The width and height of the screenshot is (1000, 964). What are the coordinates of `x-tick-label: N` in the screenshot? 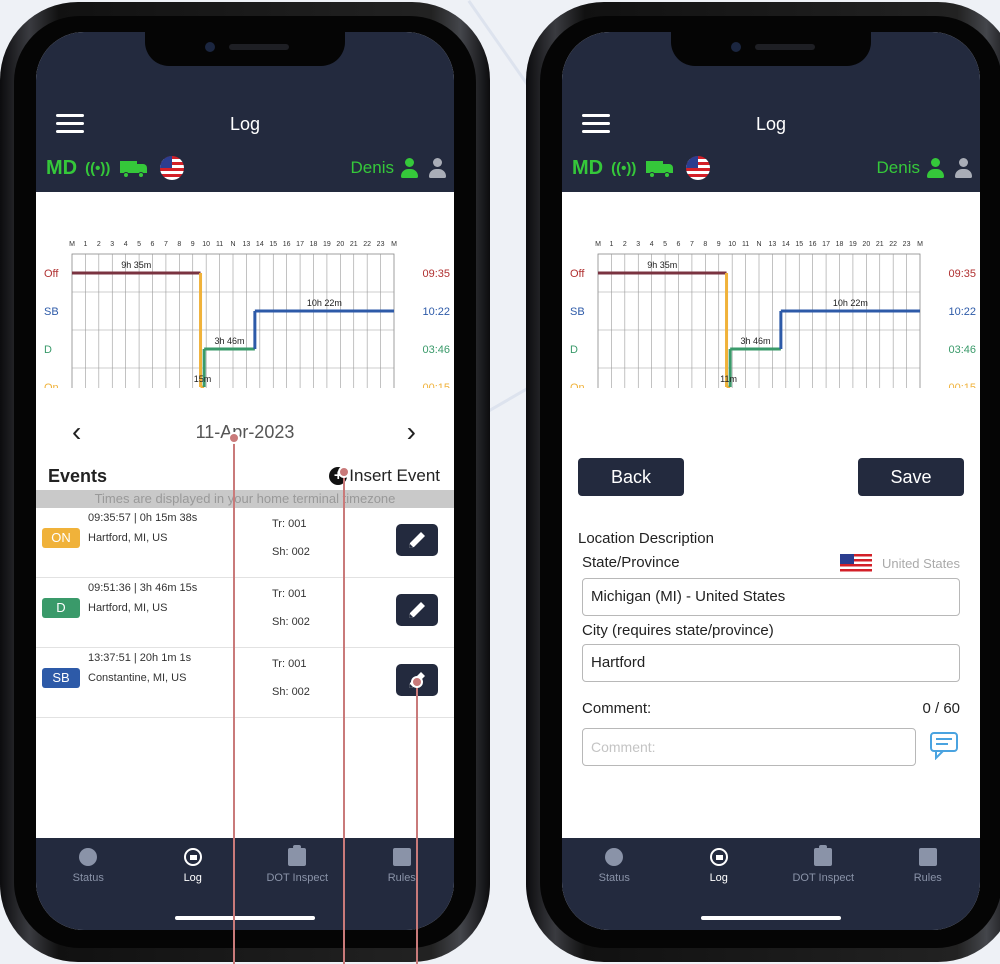 It's located at (232, 244).